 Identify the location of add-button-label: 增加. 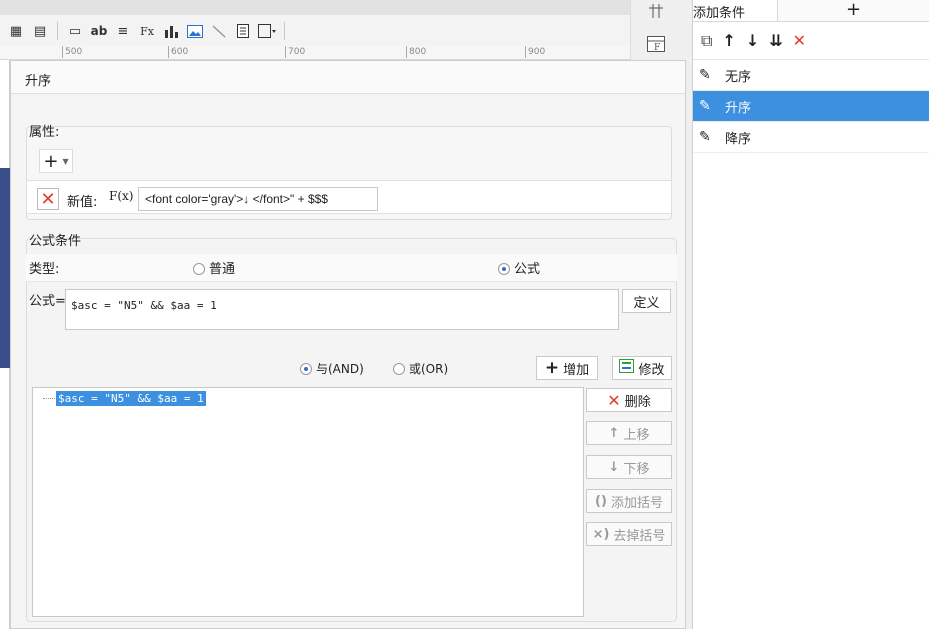
(576, 370).